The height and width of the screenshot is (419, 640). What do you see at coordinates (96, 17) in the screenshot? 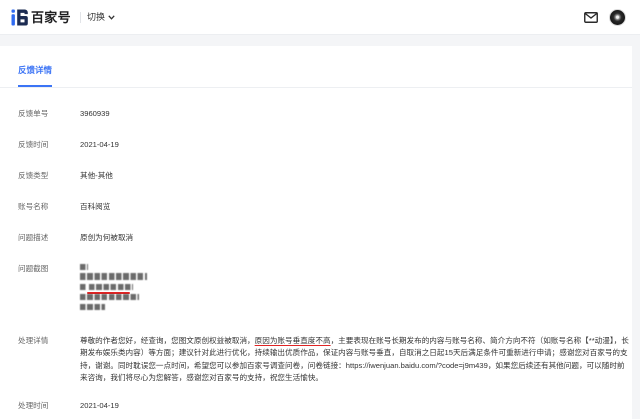
I see `account-switch-label: 切换` at bounding box center [96, 17].